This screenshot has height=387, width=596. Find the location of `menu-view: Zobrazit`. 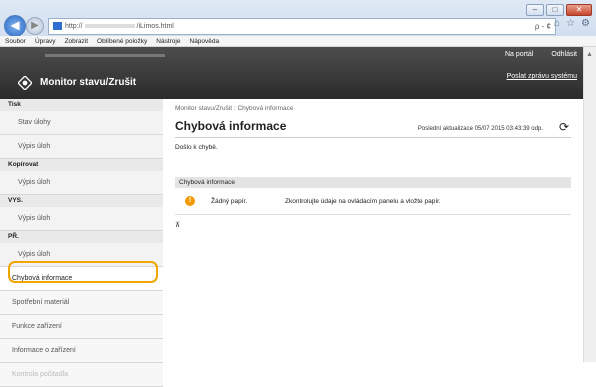

menu-view: Zobrazit is located at coordinates (76, 41).